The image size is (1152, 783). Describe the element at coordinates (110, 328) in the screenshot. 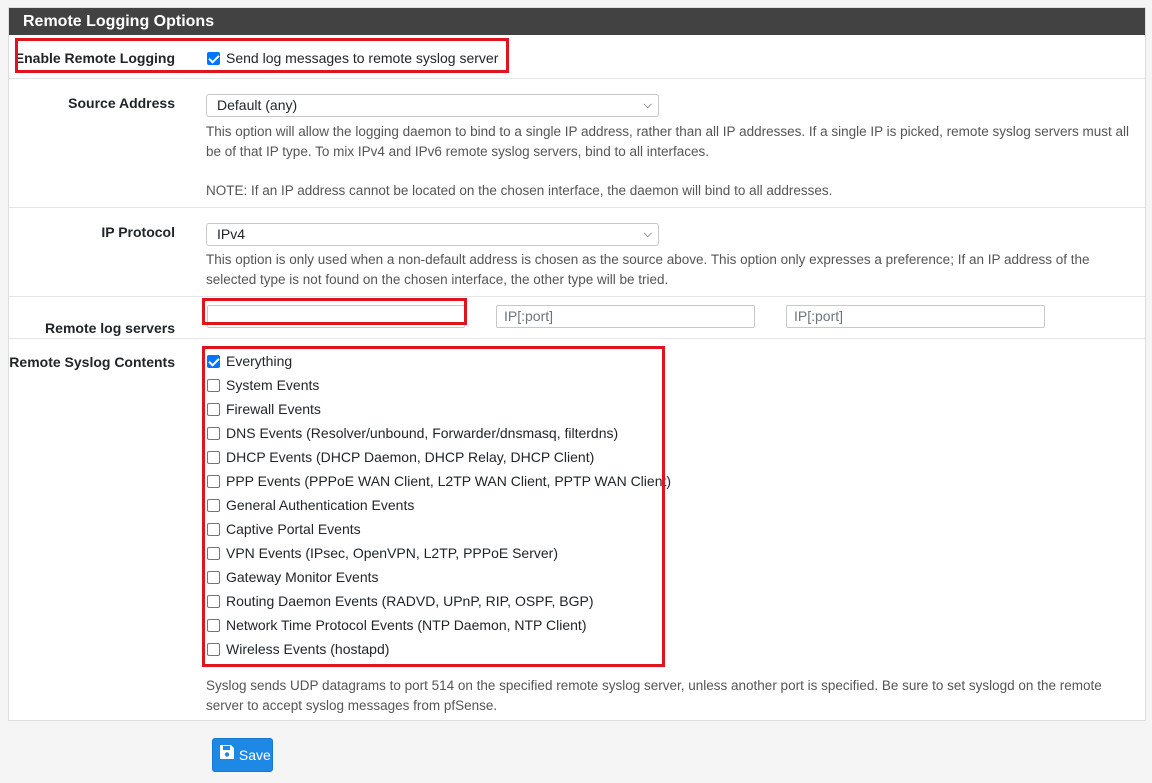

I see `remote-log-servers-label: Remote log servers` at that location.